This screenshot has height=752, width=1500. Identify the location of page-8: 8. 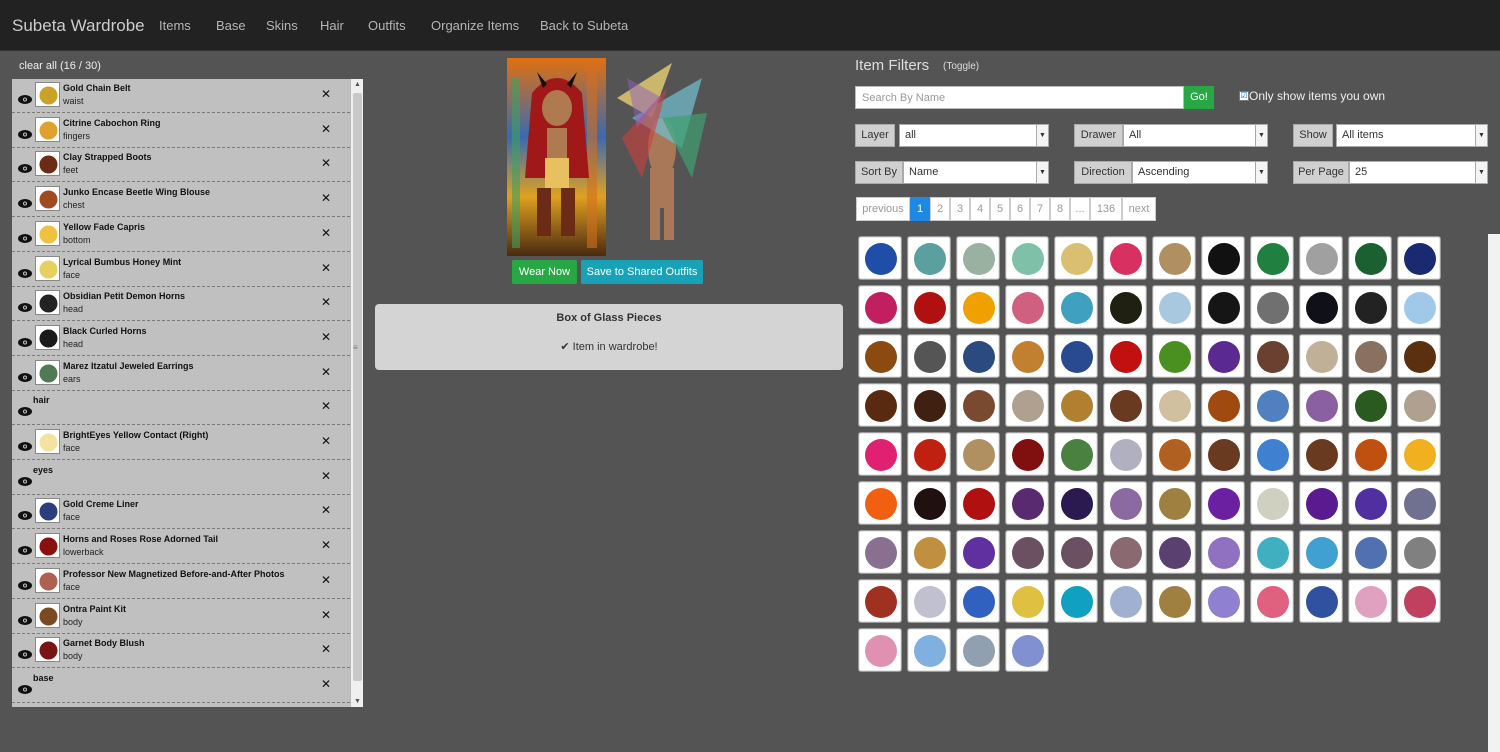
(1060, 209).